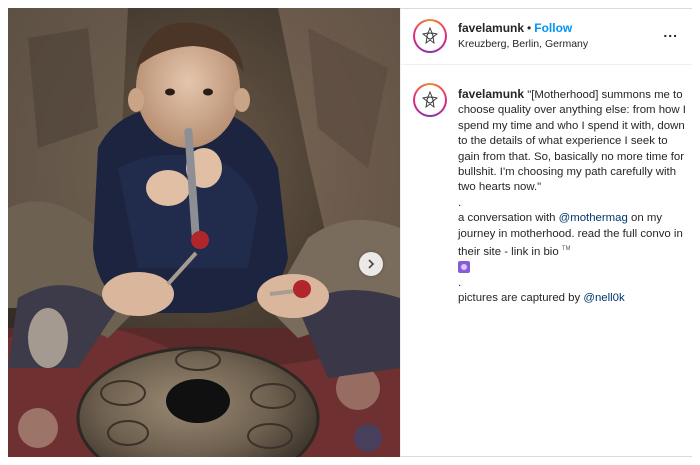 The width and height of the screenshot is (700, 465). I want to click on chevron-right-icon, so click(371, 264).